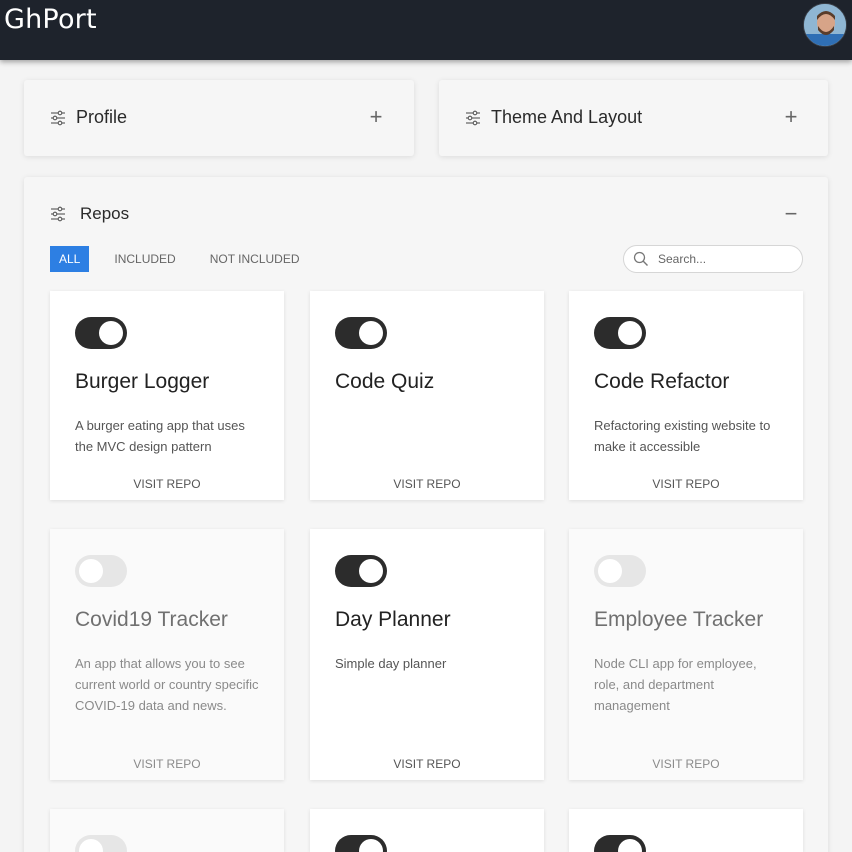 Image resolution: width=852 pixels, height=852 pixels. I want to click on profile-panel-header: Profile, so click(88, 117).